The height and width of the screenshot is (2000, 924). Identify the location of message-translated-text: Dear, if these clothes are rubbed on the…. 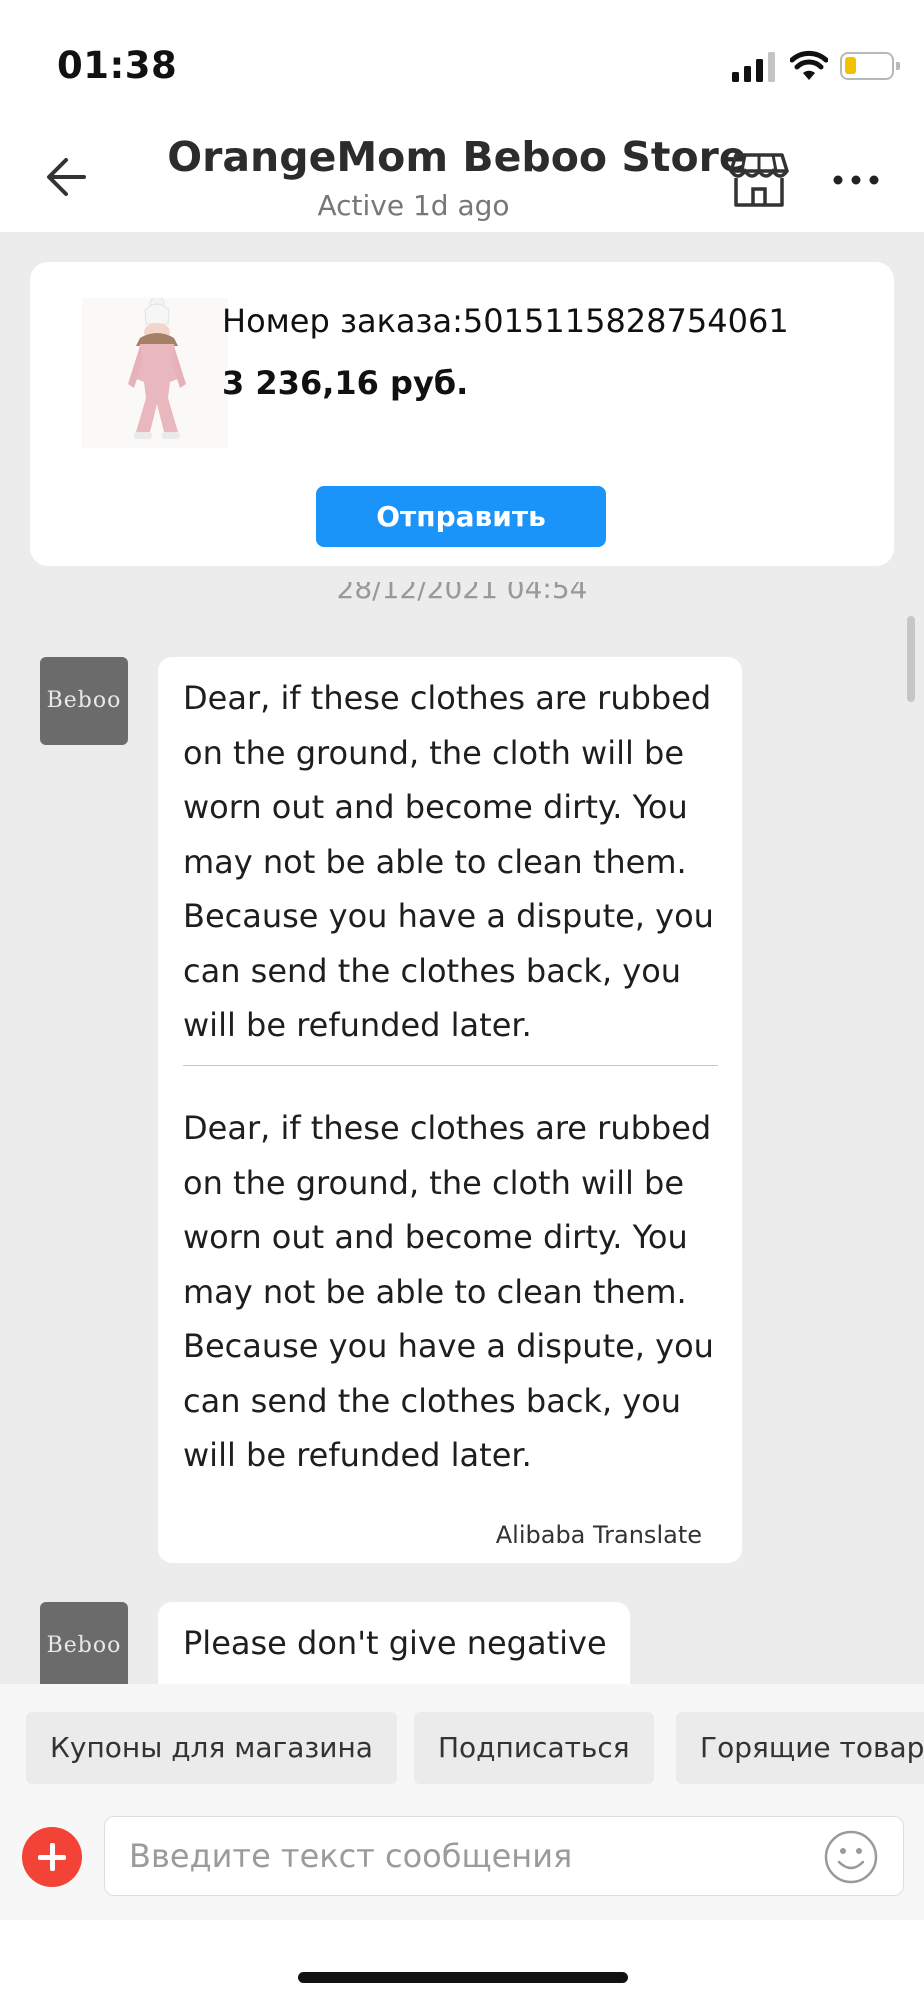
(448, 1291).